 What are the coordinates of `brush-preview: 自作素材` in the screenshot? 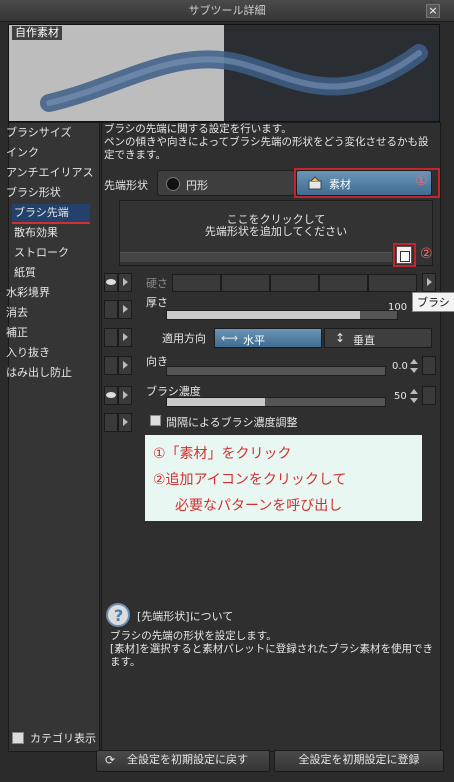 It's located at (224, 73).